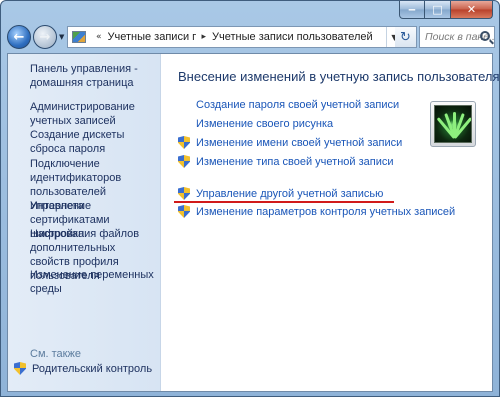 This screenshot has width=500, height=397. I want to click on task-change-name: Изменение имени своей учетной записи, so click(290, 142).